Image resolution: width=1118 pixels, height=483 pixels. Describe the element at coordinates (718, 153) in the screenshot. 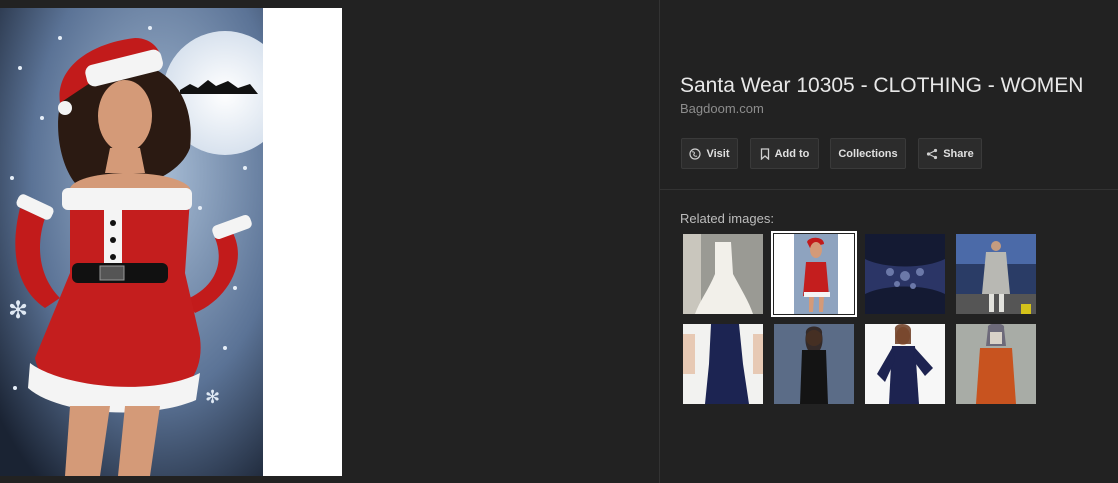

I see `visit-label: Visit` at that location.